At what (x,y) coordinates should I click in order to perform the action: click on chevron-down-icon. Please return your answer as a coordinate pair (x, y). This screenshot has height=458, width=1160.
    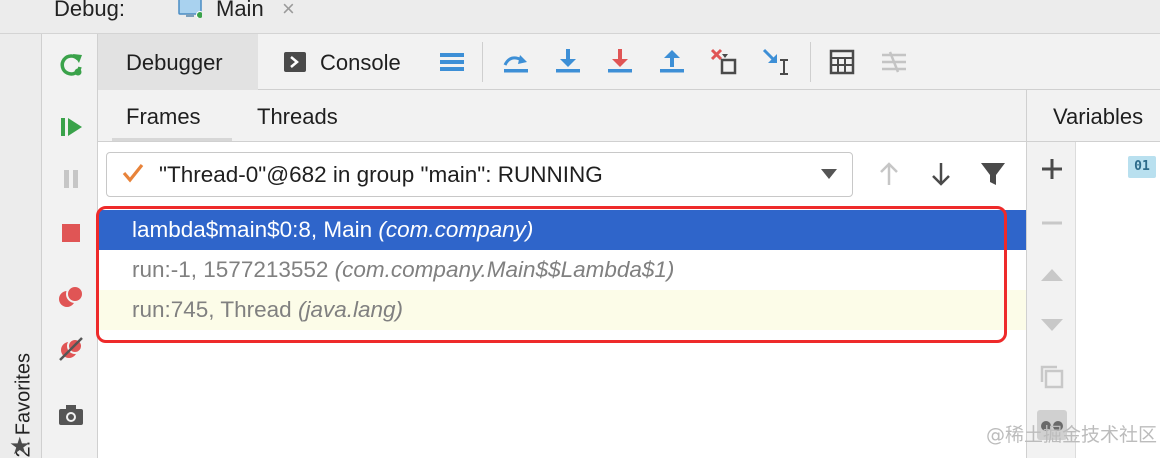
    Looking at the image, I should click on (829, 174).